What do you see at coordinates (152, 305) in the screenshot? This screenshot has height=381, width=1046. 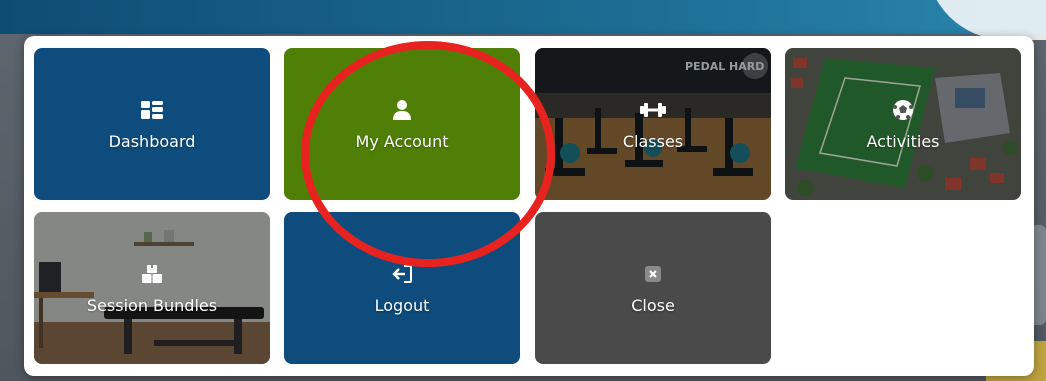 I see `session-bundles-label: Session Bundles` at bounding box center [152, 305].